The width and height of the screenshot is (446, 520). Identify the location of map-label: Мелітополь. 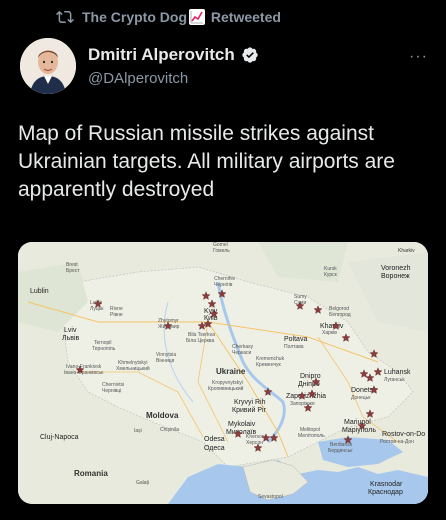
(311, 436).